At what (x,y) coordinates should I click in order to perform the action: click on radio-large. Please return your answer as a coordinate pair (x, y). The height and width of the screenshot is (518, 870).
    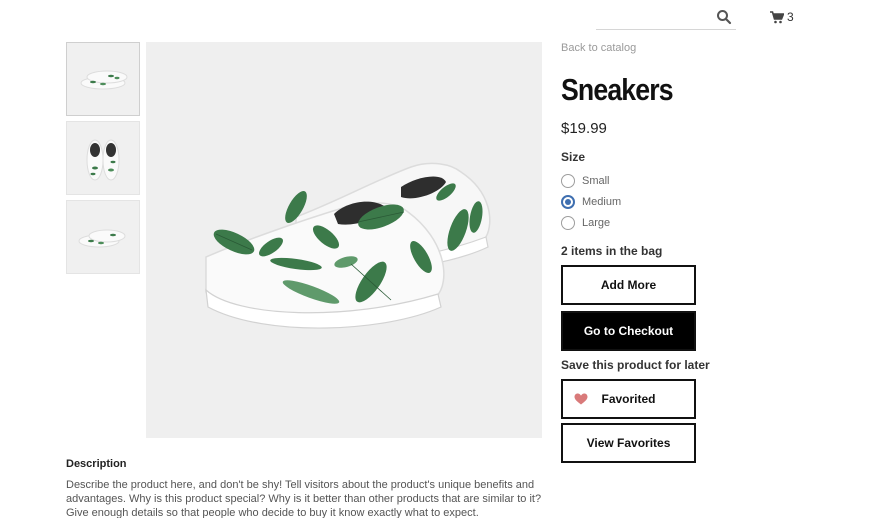
    Looking at the image, I should click on (568, 222).